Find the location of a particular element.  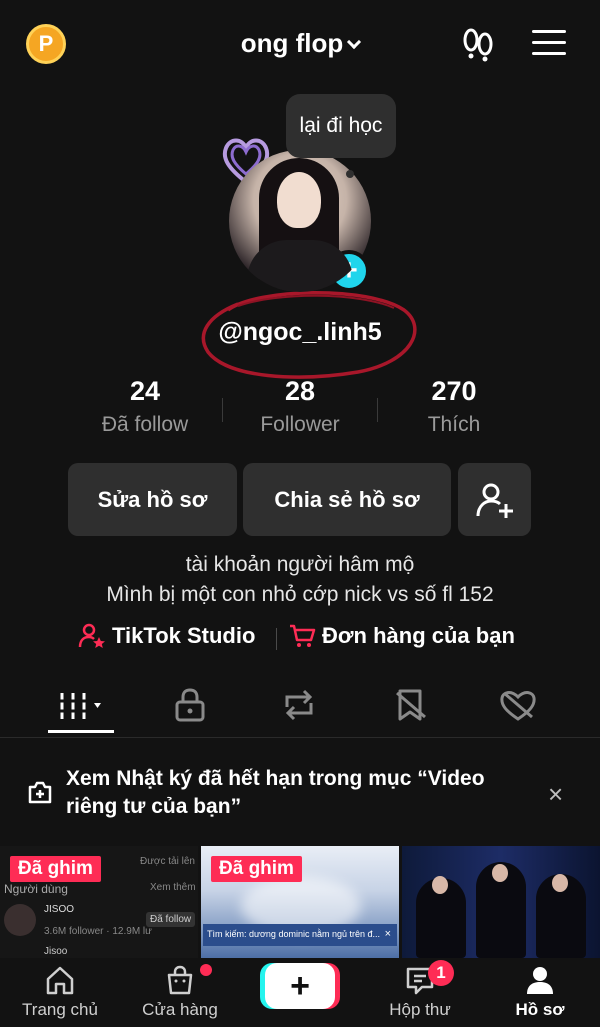

cart-icon is located at coordinates (303, 635).